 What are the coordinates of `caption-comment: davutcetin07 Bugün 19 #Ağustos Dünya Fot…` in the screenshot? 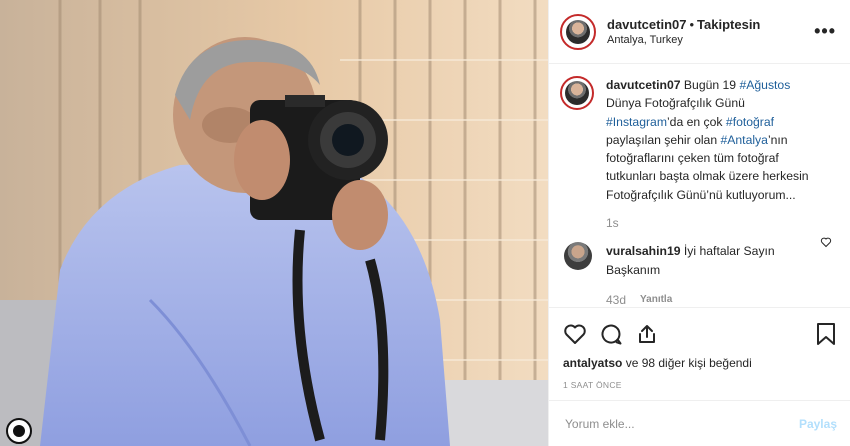 It's located at (698, 154).